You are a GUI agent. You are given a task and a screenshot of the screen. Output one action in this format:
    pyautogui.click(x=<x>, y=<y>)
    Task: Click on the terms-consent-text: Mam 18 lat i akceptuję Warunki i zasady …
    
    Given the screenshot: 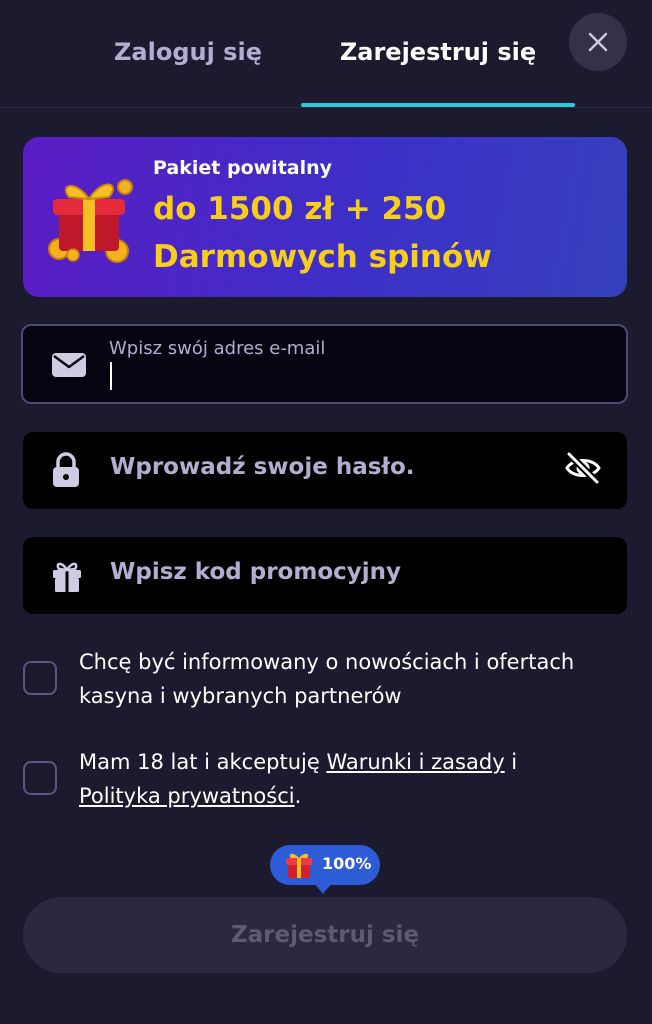 What is the action you would take?
    pyautogui.click(x=349, y=779)
    